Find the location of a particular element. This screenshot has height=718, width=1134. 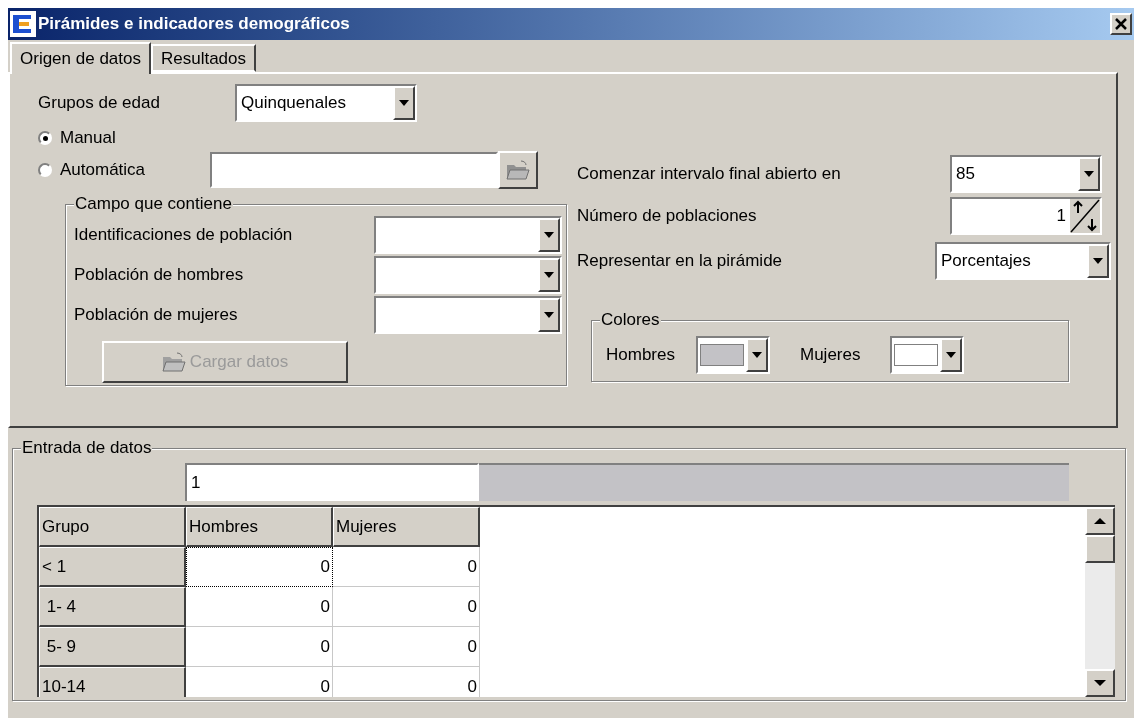

column-header: Grupo is located at coordinates (112, 527).